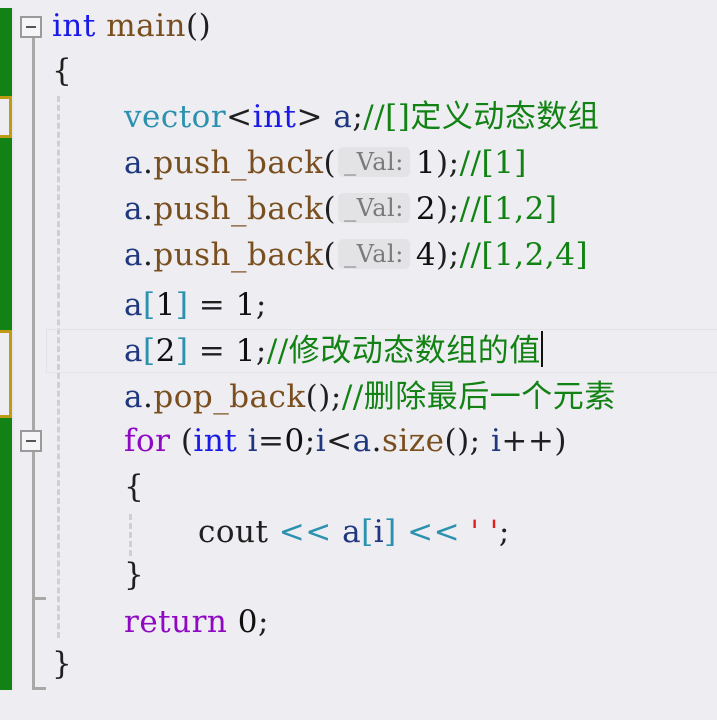 This screenshot has height=720, width=717. I want to click on code-line: for (int i=0;i<a.size(); i++), so click(345, 441).